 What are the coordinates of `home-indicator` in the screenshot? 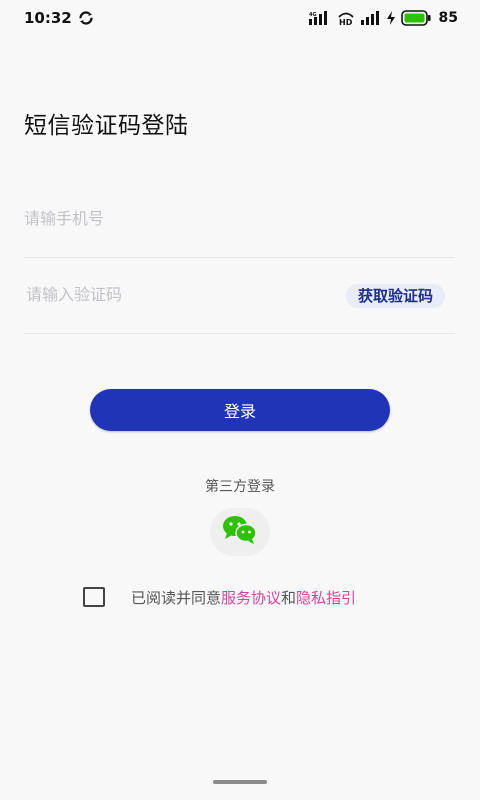 It's located at (240, 782).